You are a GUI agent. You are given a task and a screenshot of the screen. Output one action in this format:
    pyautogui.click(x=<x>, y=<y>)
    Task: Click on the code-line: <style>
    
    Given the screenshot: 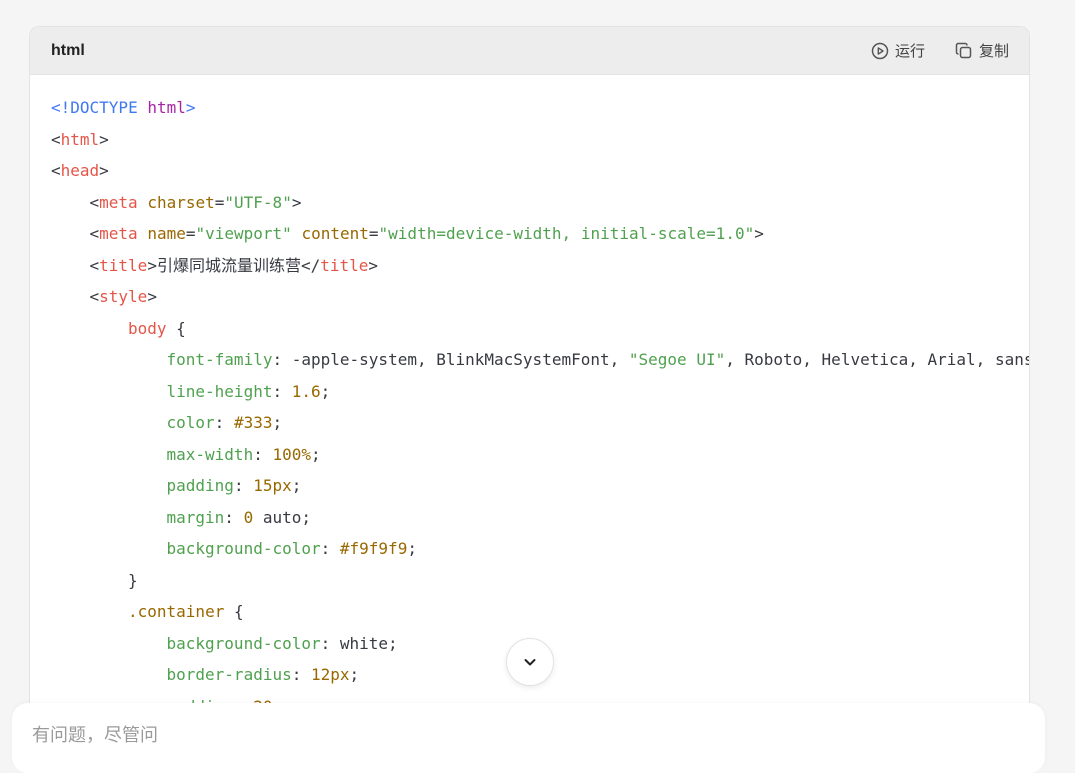 What is the action you would take?
    pyautogui.click(x=529, y=297)
    